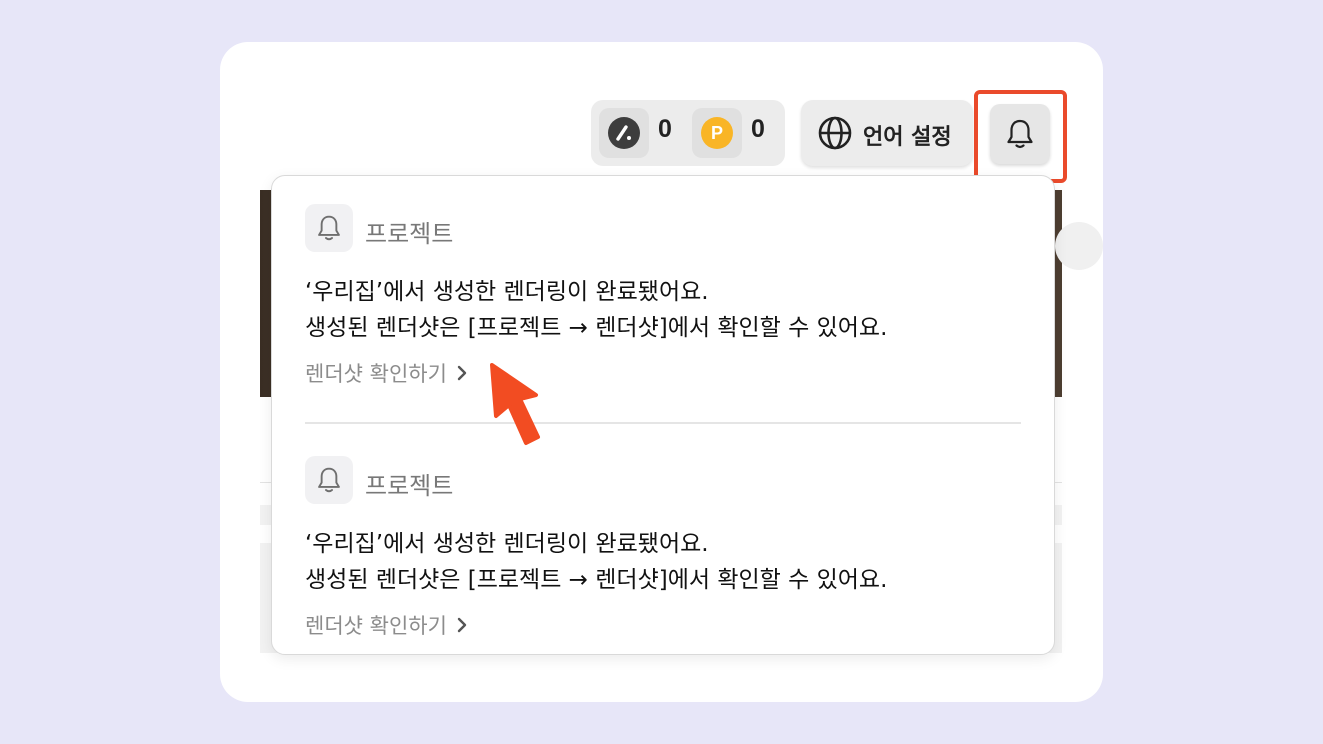 The height and width of the screenshot is (744, 1323). I want to click on p-coin-letter: P, so click(716, 132).